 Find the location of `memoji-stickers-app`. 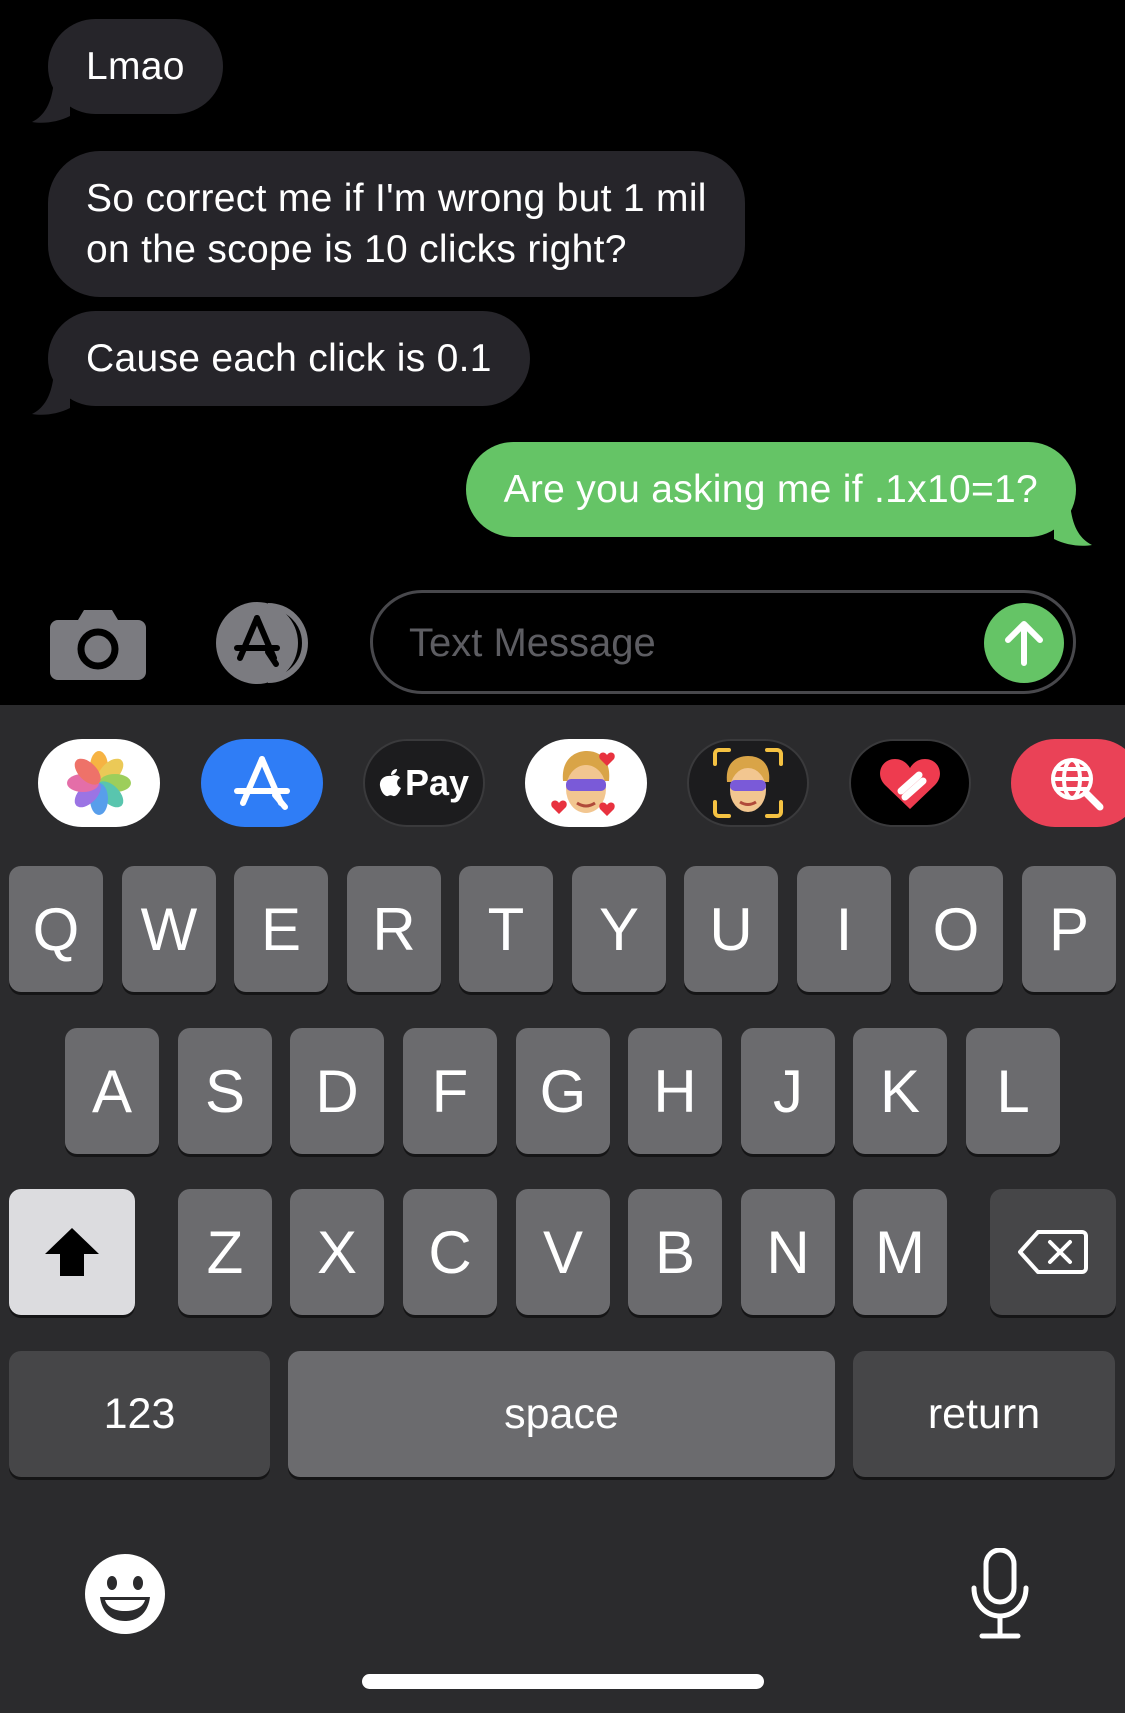

memoji-stickers-app is located at coordinates (586, 783).